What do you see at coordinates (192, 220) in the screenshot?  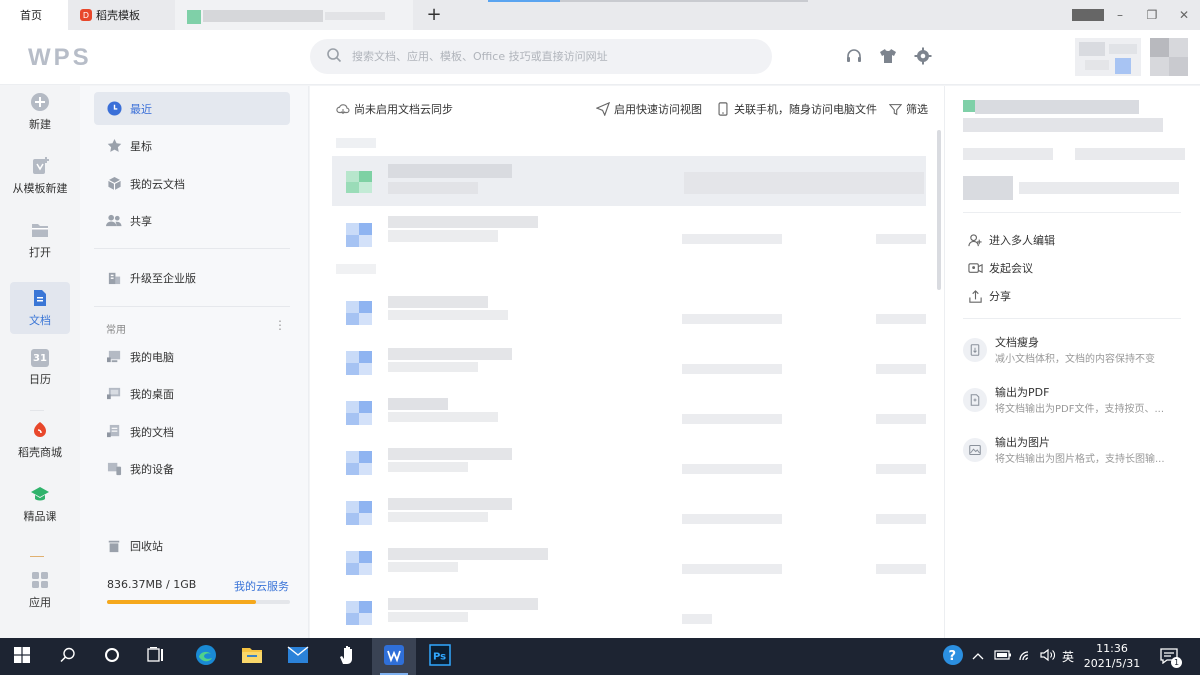 I see `sidebar-item-shared: 共享` at bounding box center [192, 220].